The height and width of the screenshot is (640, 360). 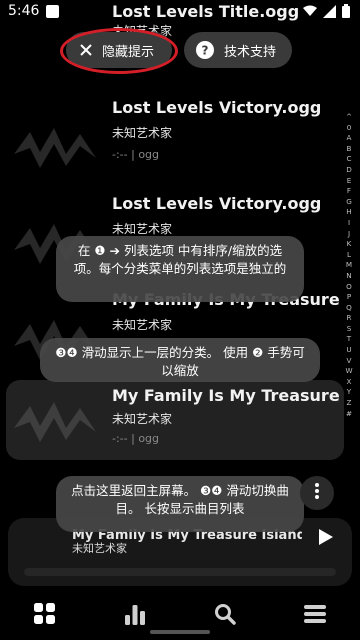 I want to click on nav-search, so click(x=225, y=614).